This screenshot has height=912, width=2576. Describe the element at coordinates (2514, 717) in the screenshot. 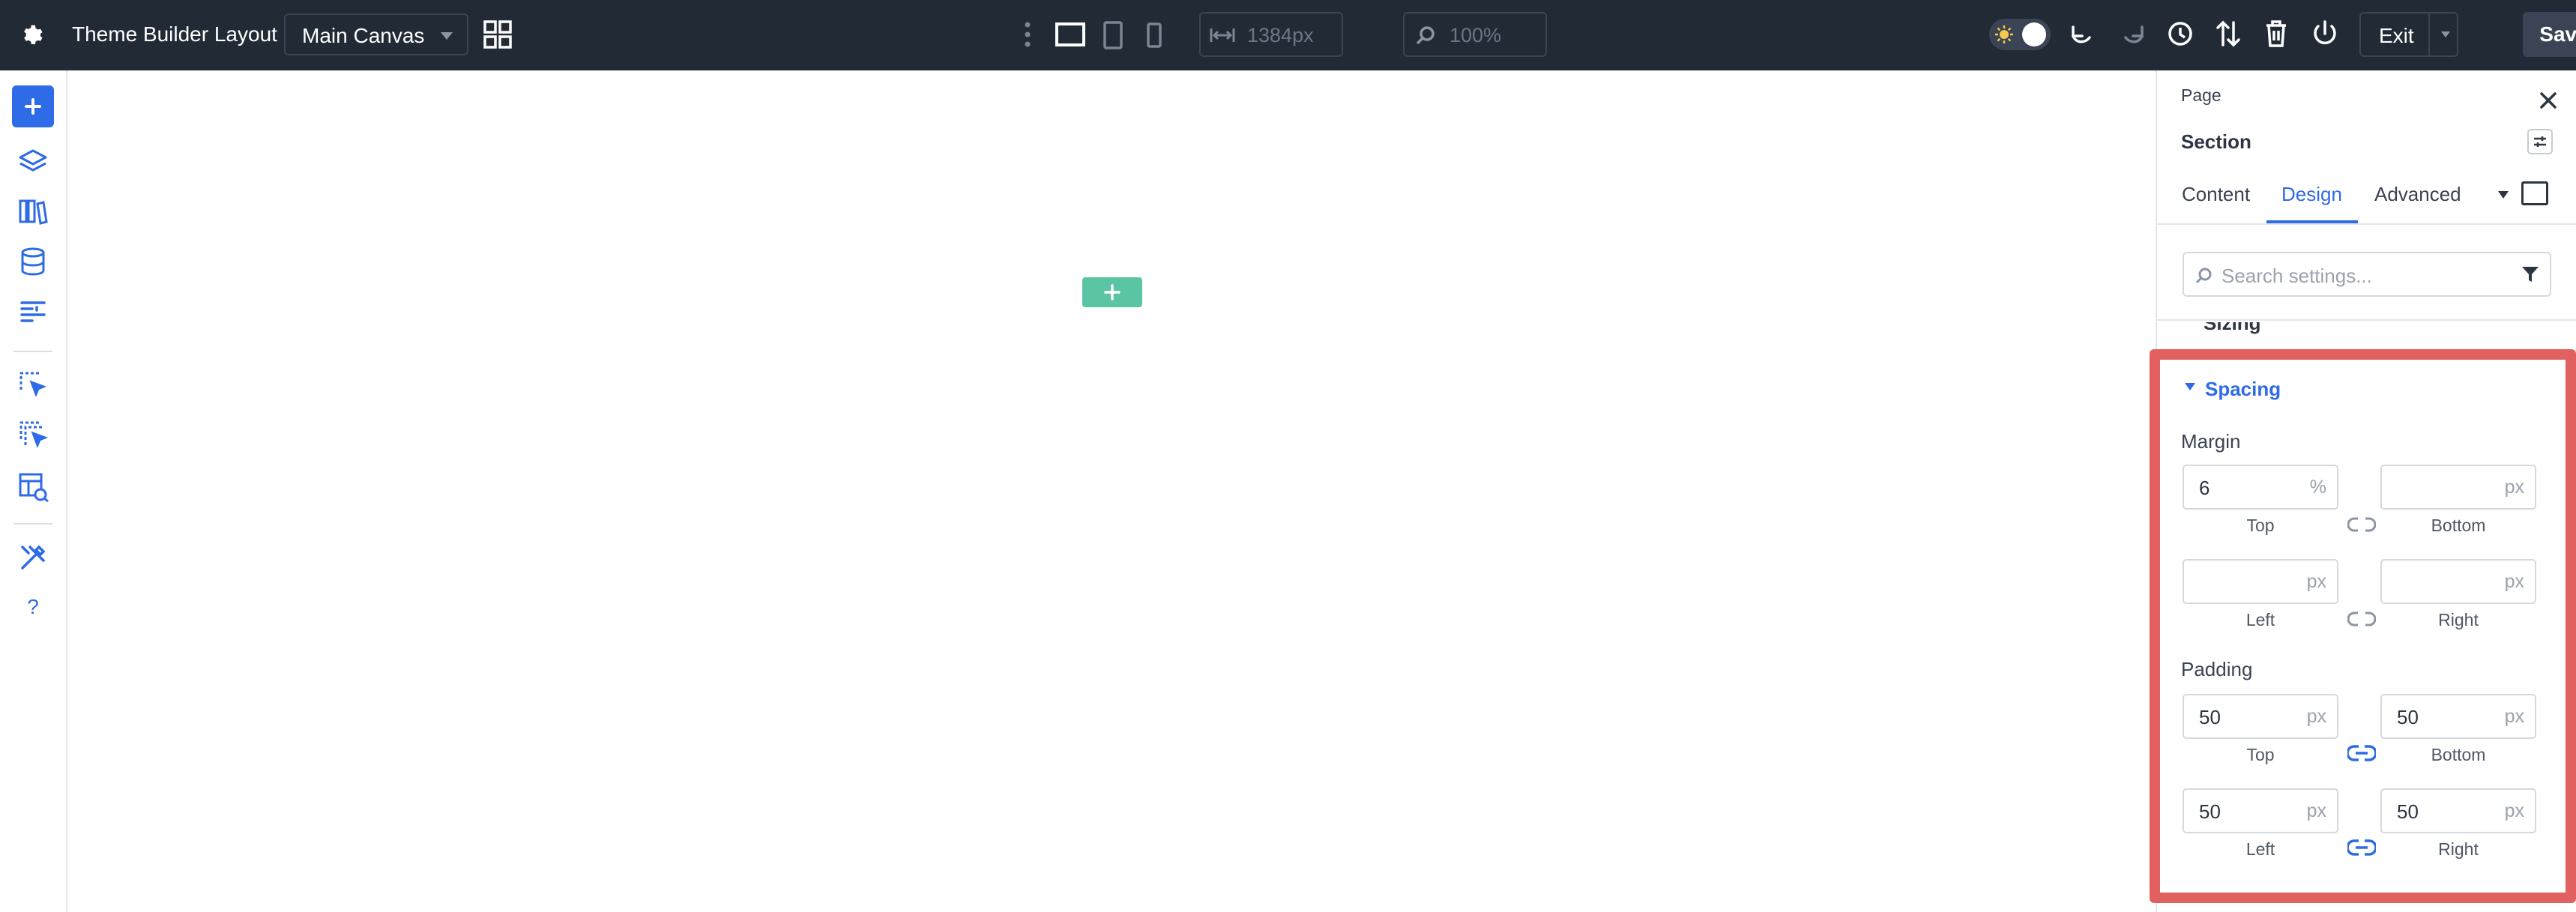

I see `padding-bottom-unit: px` at that location.